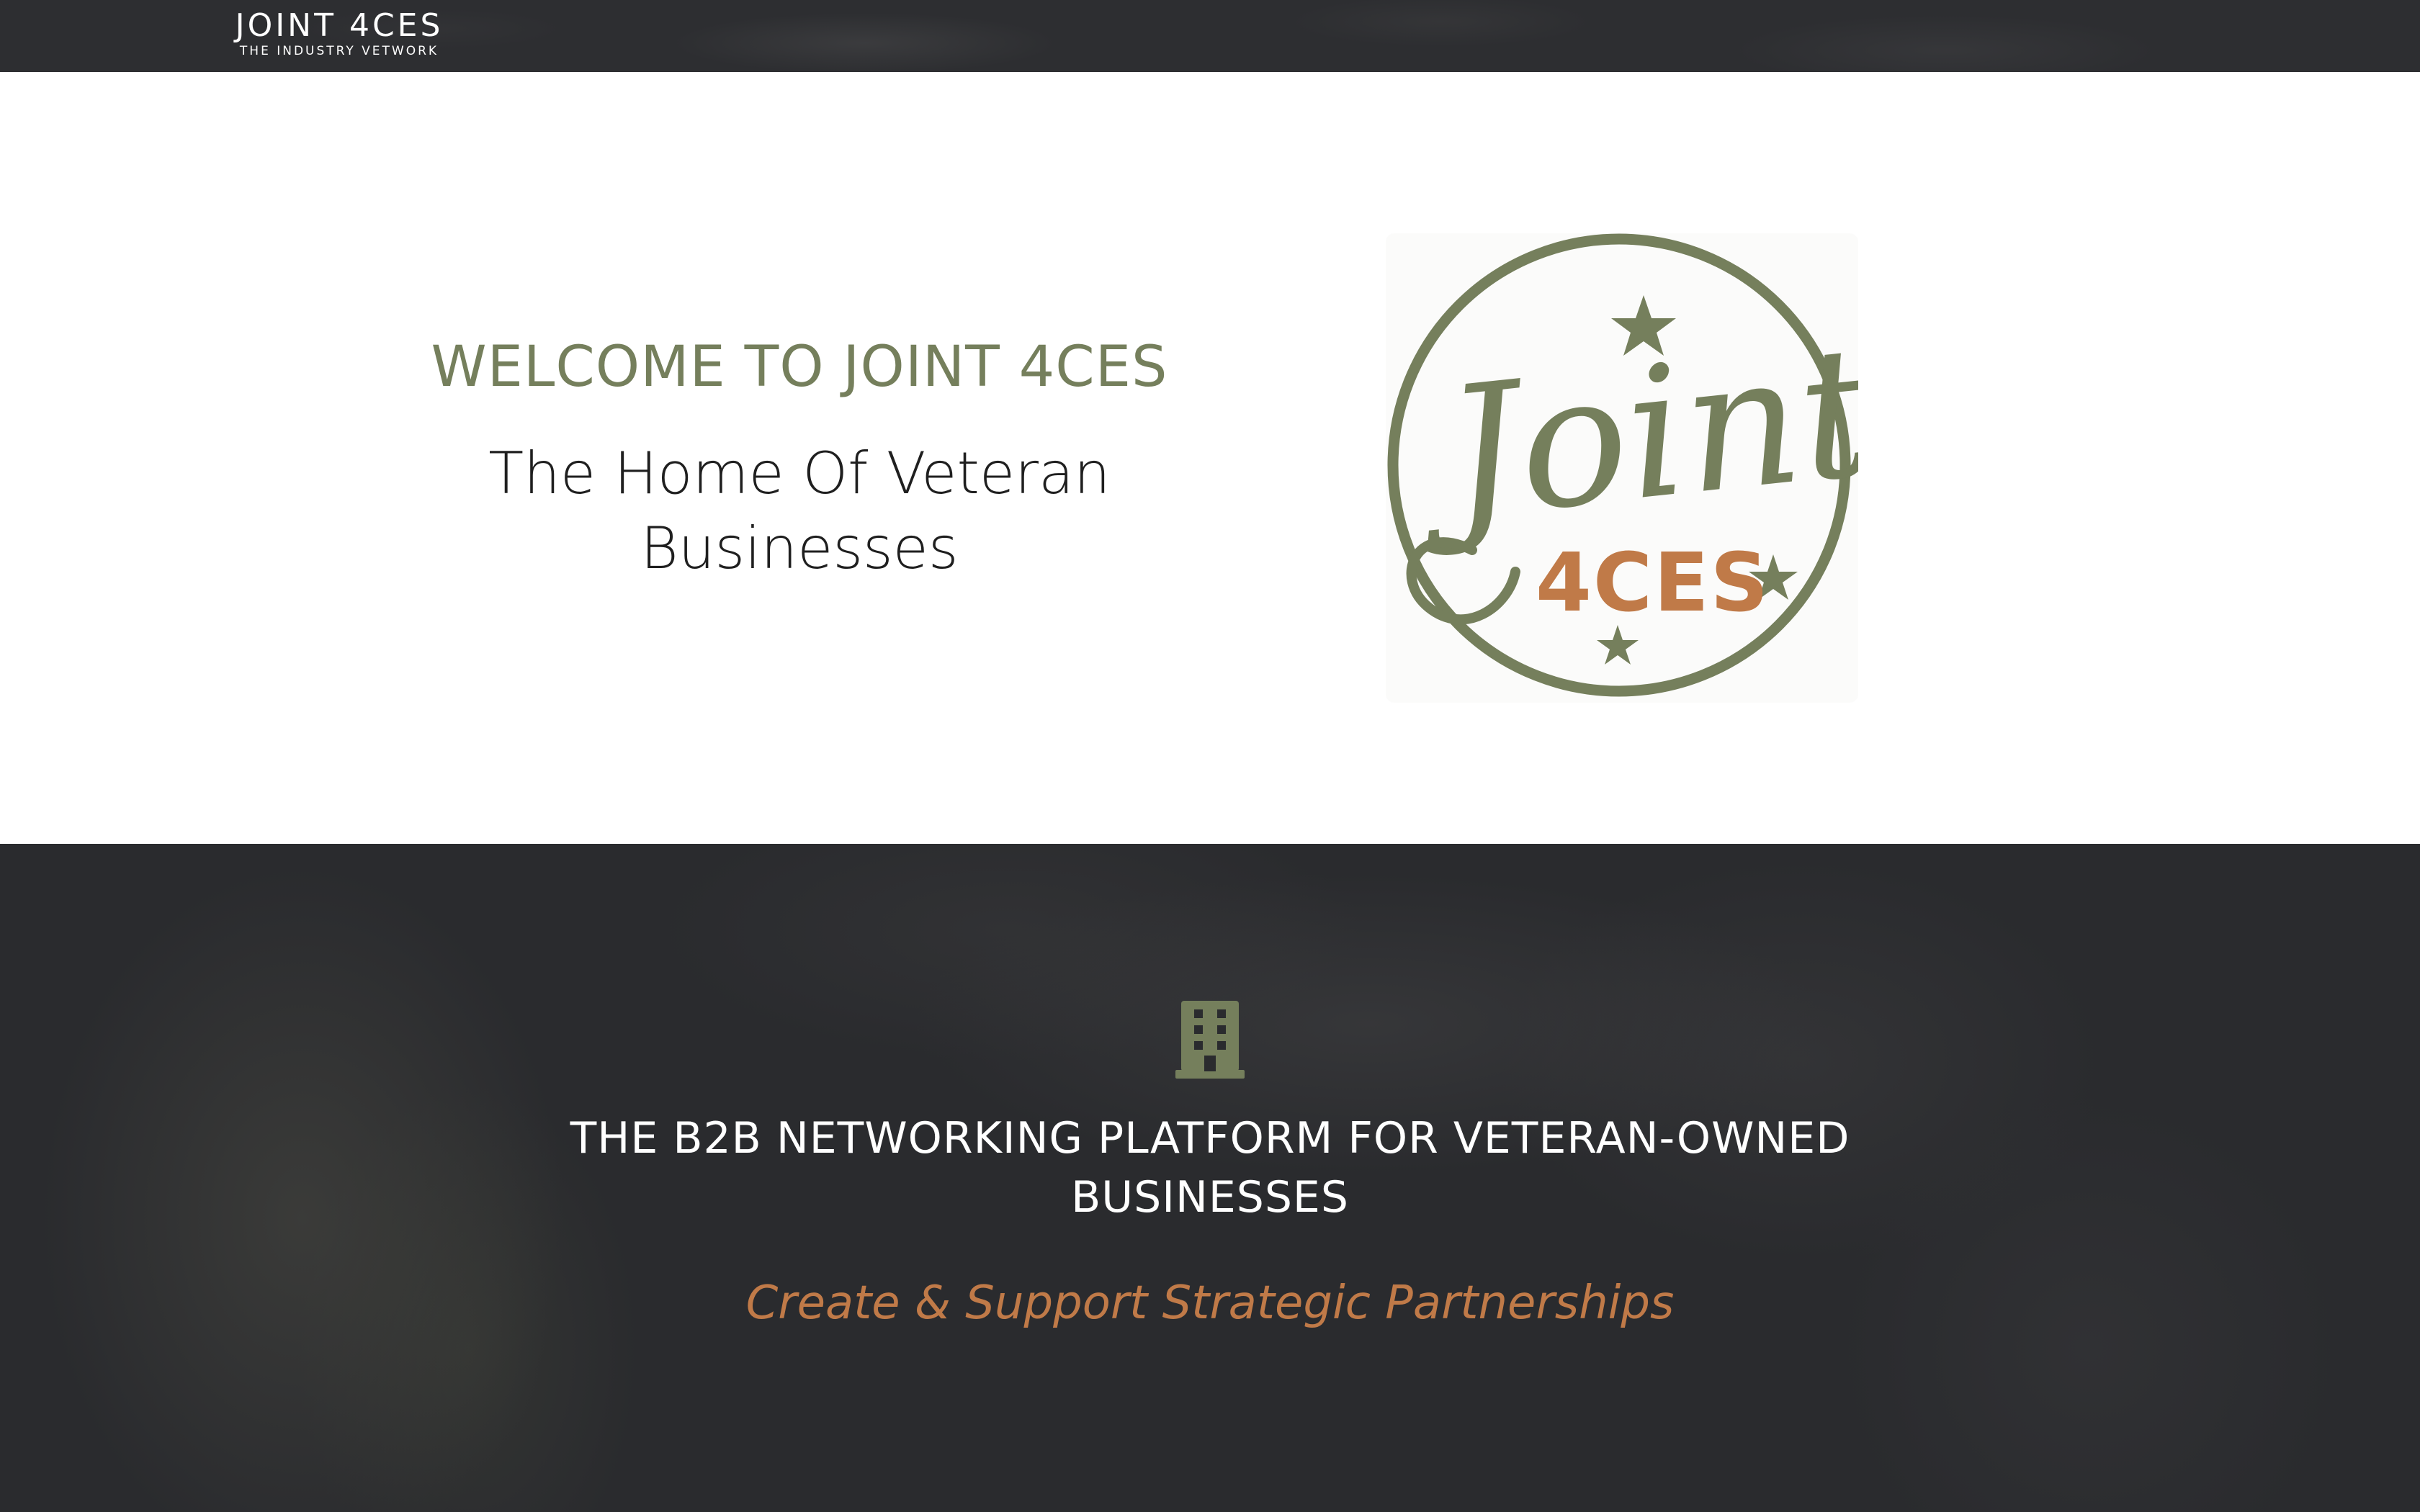  Describe the element at coordinates (1632, 434) in the screenshot. I see `logo-script-text: Joint` at that location.